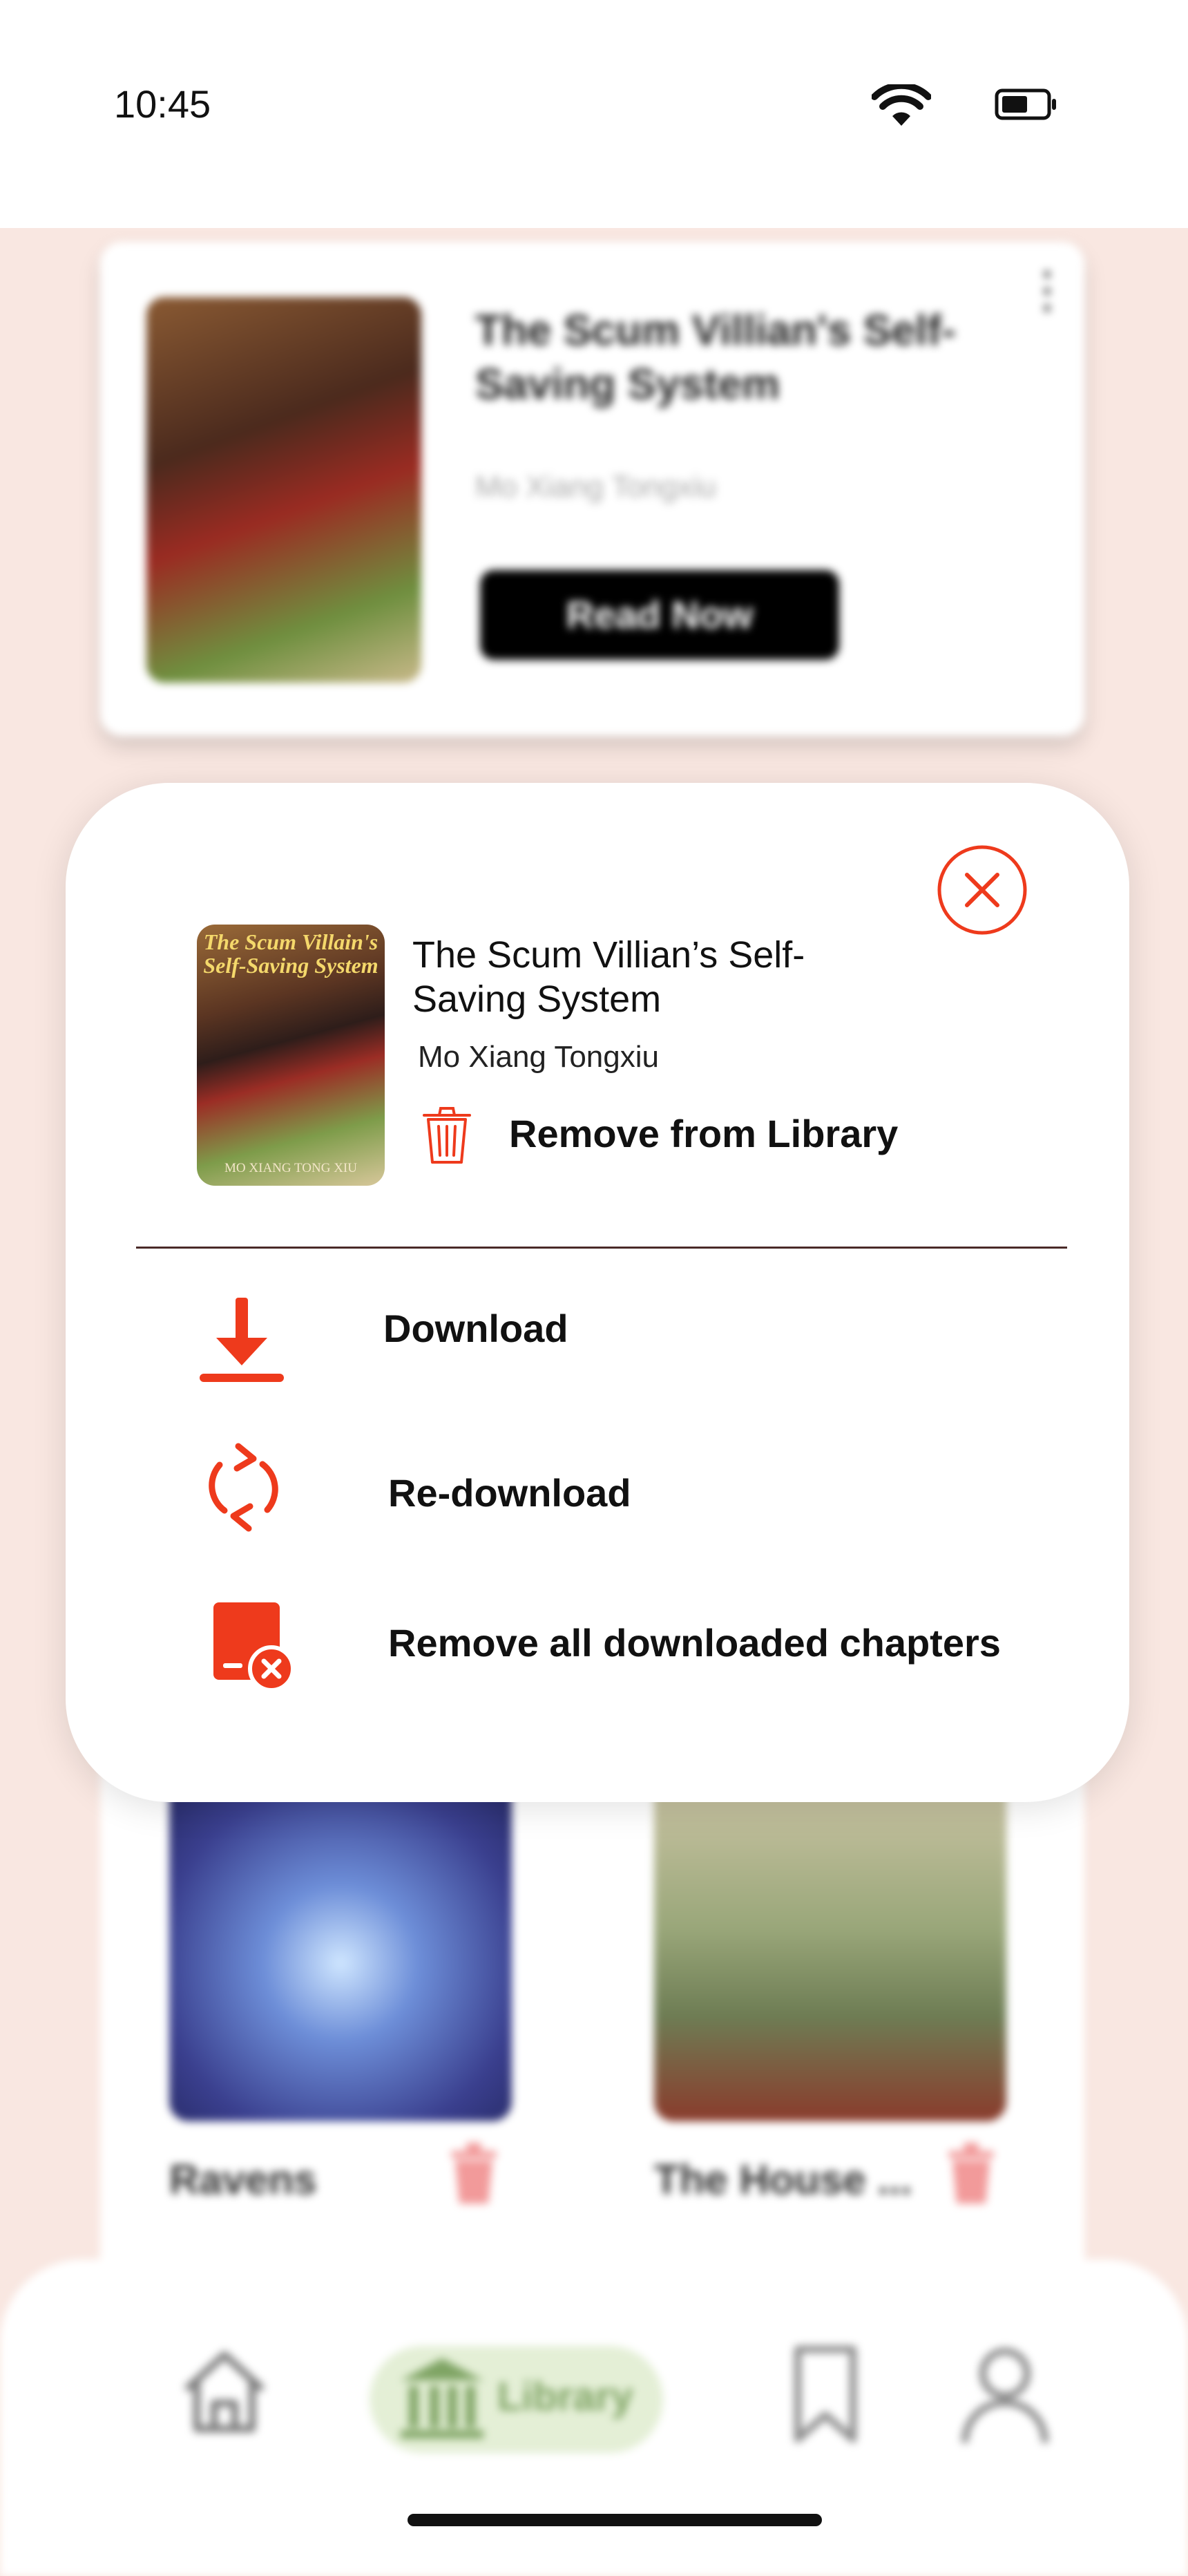 Image resolution: width=1188 pixels, height=2576 pixels. Describe the element at coordinates (283, 490) in the screenshot. I see `featured-book-cover` at that location.